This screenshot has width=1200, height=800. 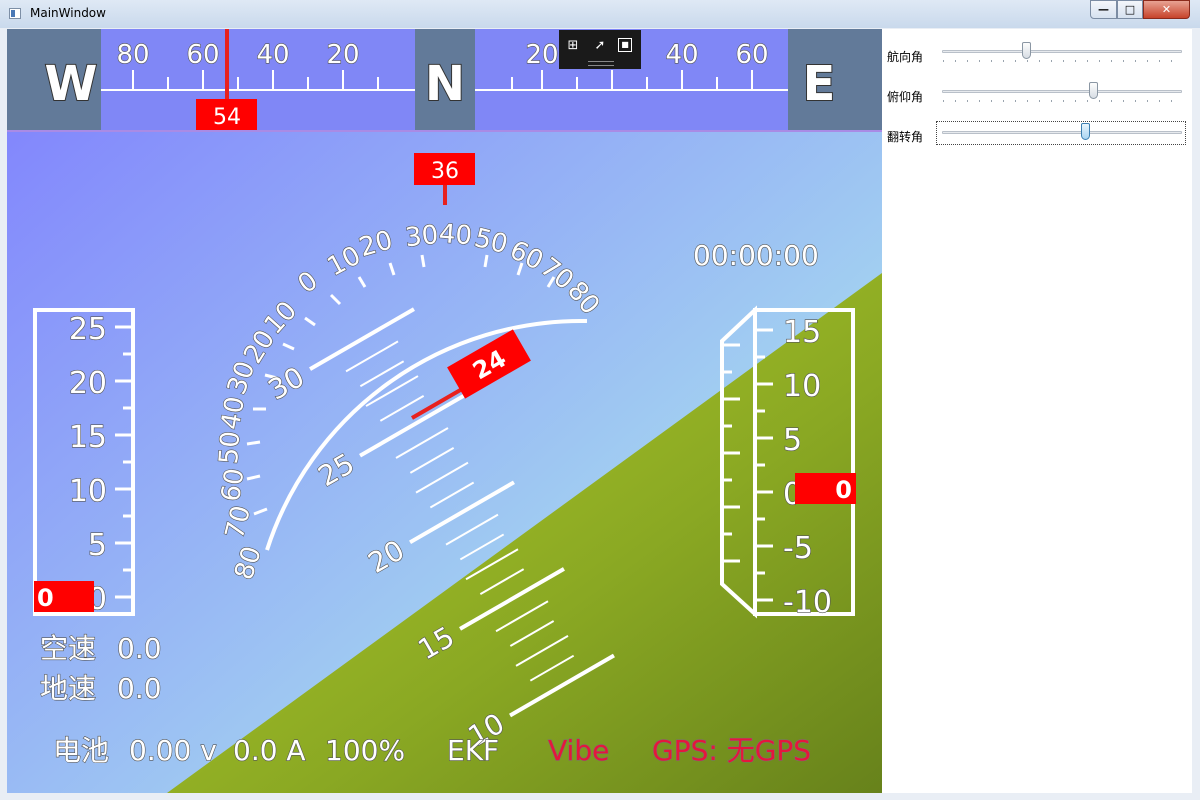 I want to click on toolbar-grip, so click(x=601, y=63).